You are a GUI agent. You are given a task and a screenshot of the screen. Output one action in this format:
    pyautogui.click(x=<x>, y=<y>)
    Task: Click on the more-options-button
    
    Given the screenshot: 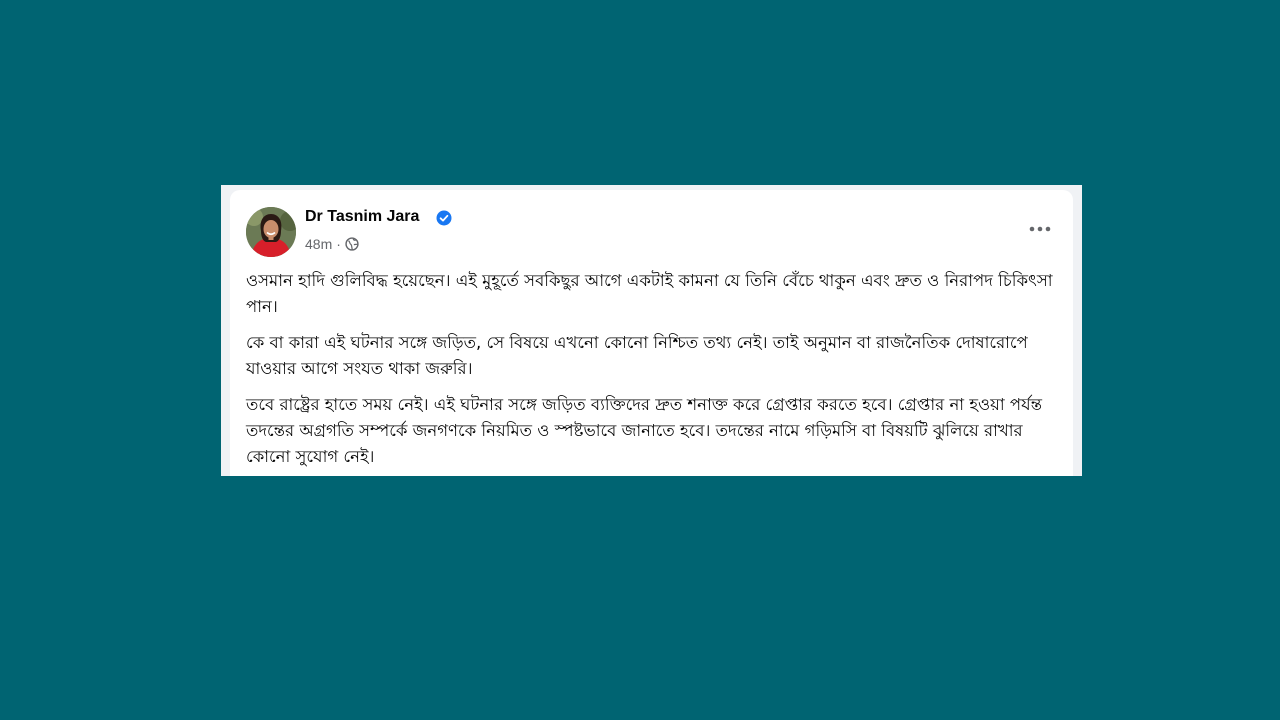 What is the action you would take?
    pyautogui.click(x=1040, y=229)
    